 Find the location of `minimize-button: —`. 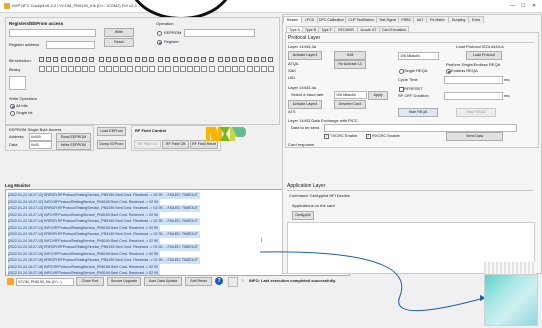

minimize-button: — is located at coordinates (512, 6).